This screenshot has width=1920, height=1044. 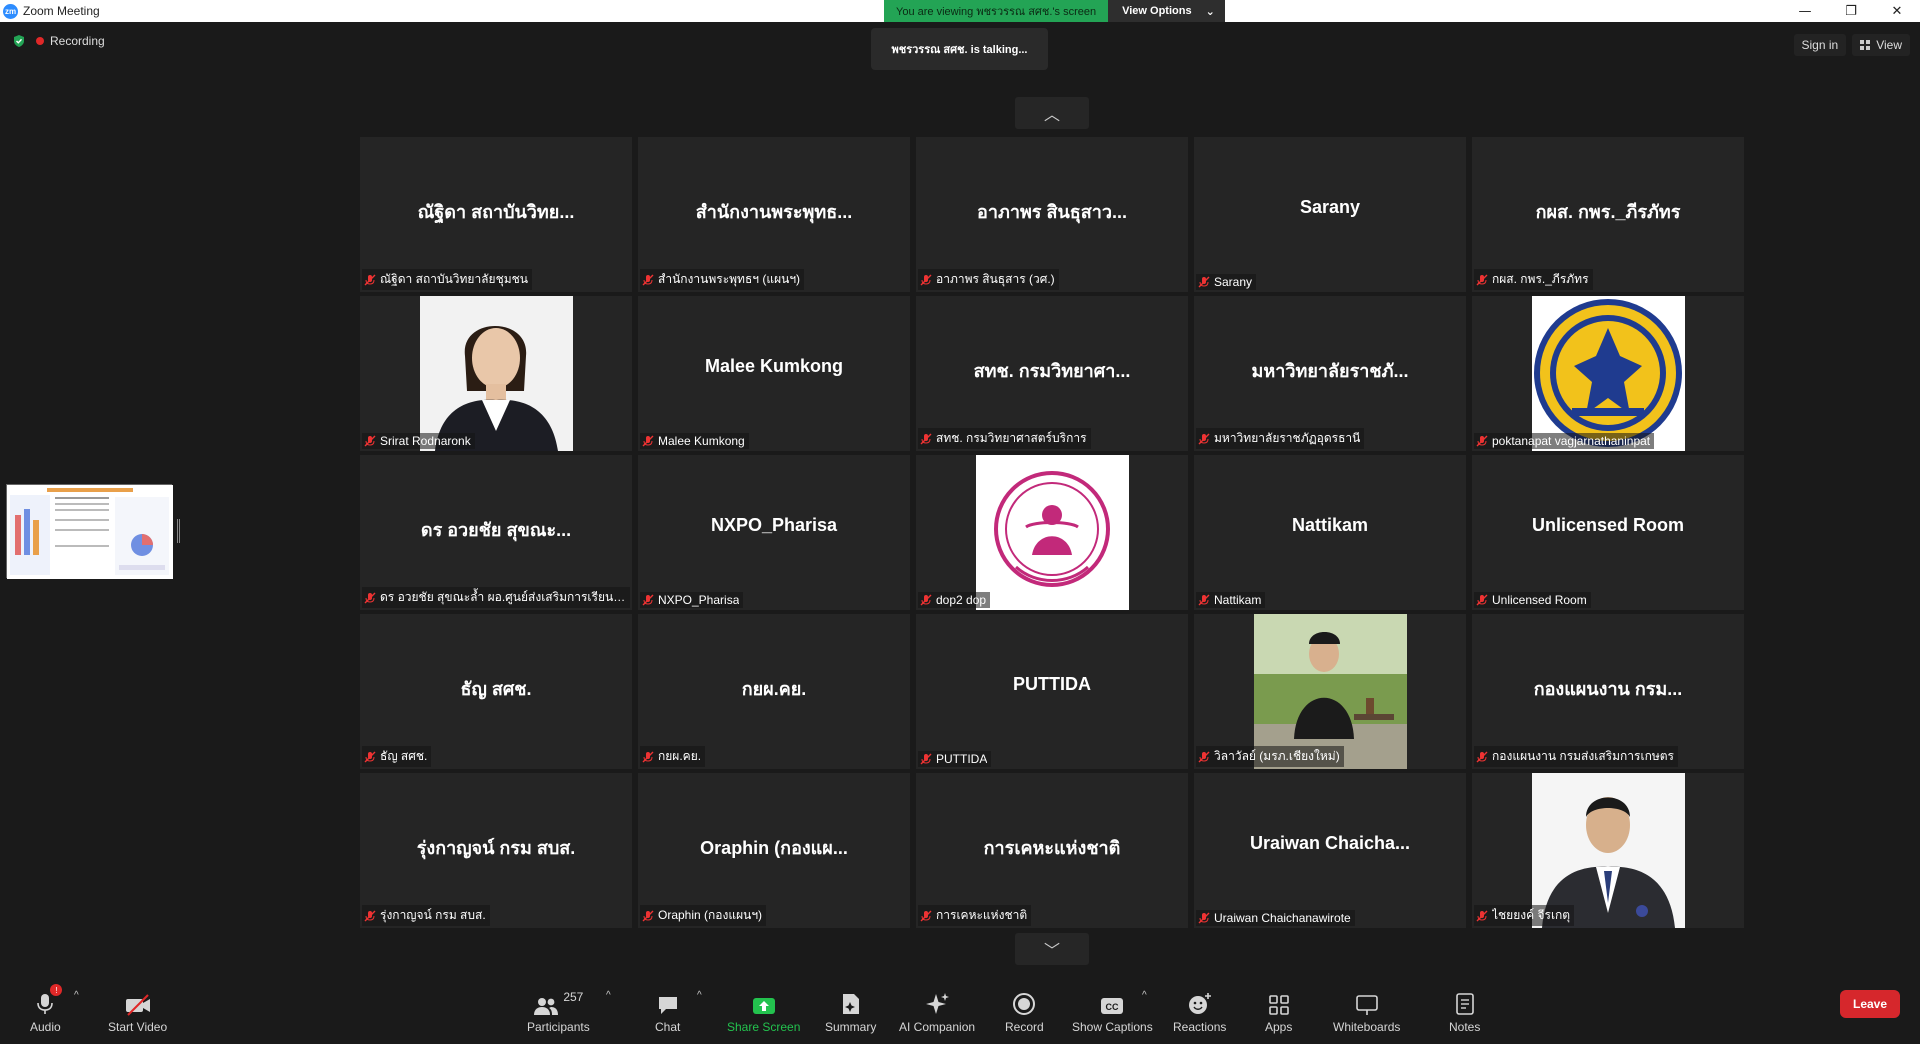 I want to click on participant-name-text: dop2 dop, so click(x=961, y=600).